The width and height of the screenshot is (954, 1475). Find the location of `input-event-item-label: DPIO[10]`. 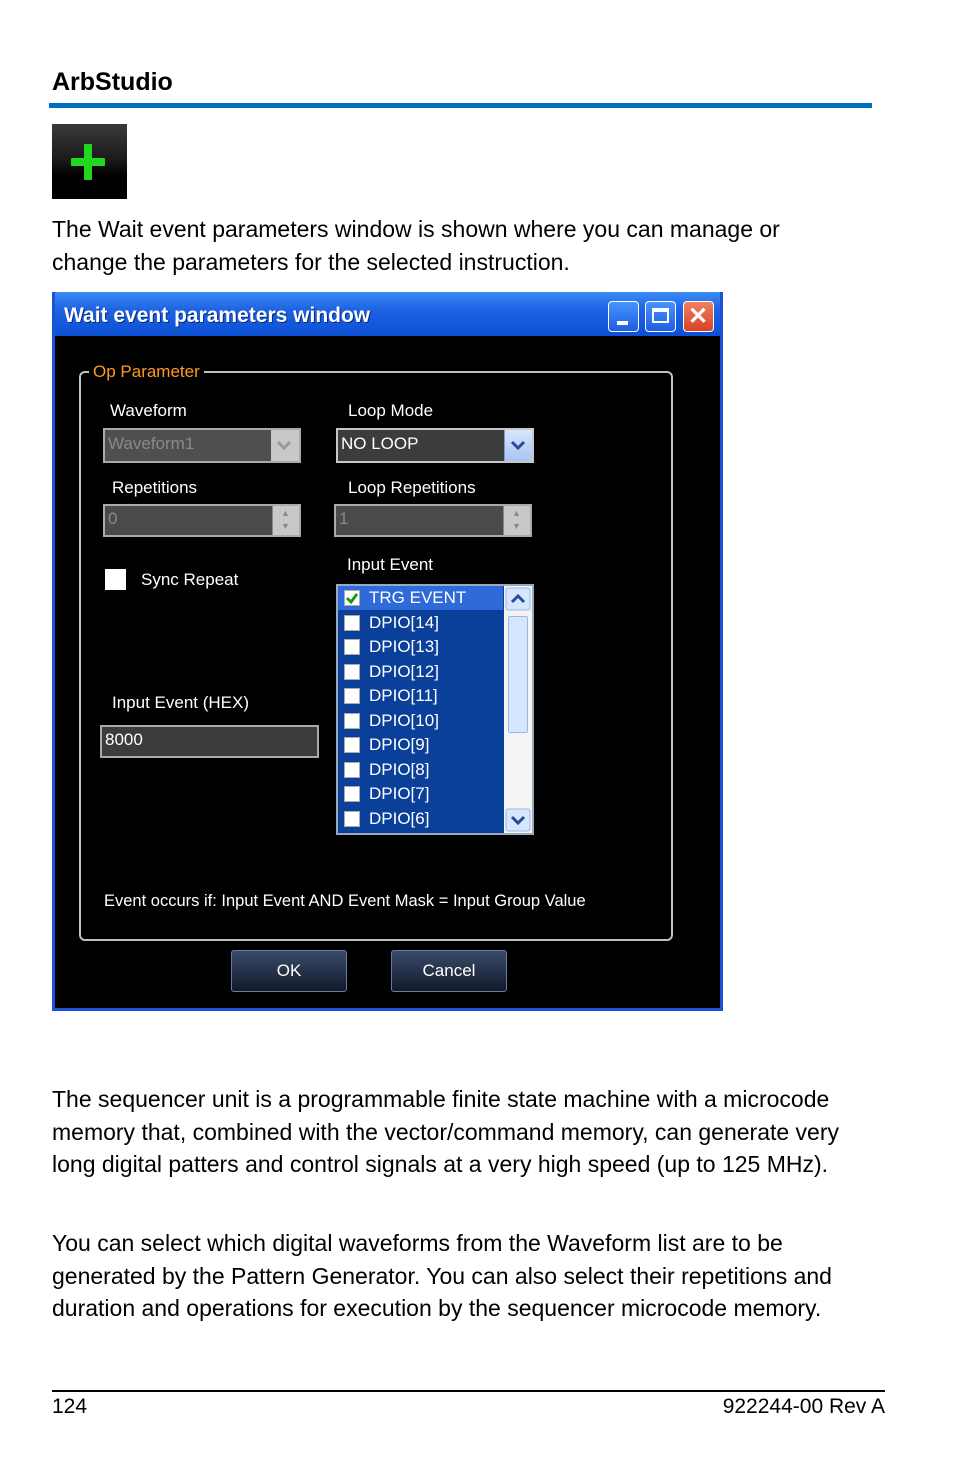

input-event-item-label: DPIO[10] is located at coordinates (404, 720).